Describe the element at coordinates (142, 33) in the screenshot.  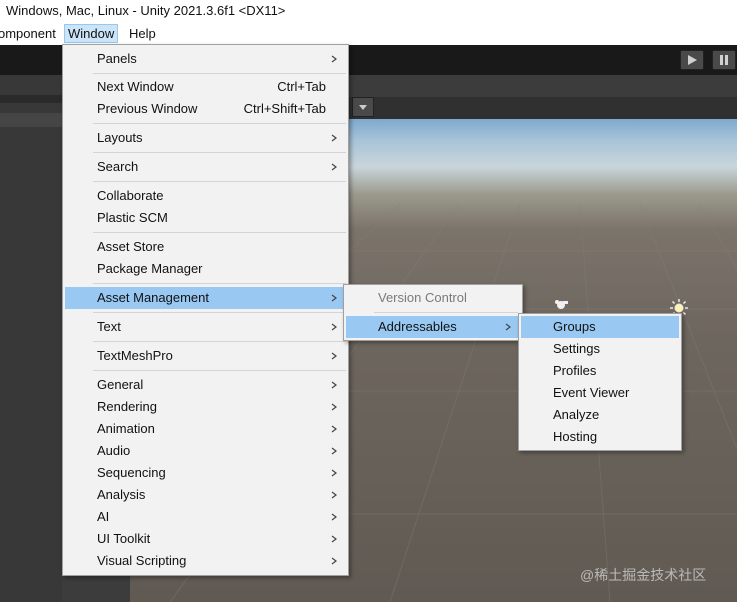
I see `menu-help: Help` at that location.